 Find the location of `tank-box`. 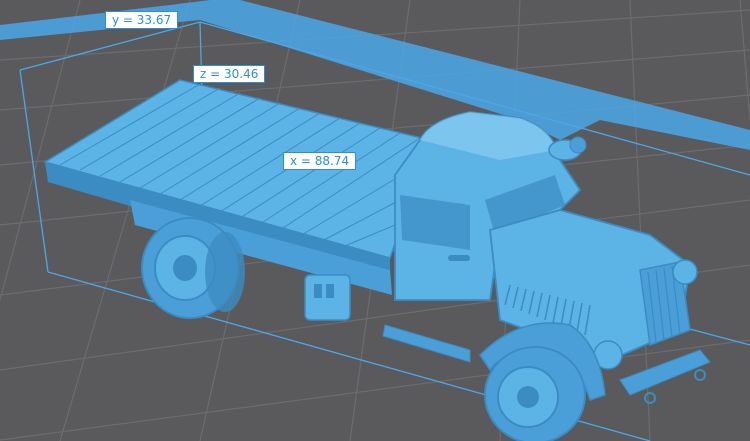

tank-box is located at coordinates (327, 297).